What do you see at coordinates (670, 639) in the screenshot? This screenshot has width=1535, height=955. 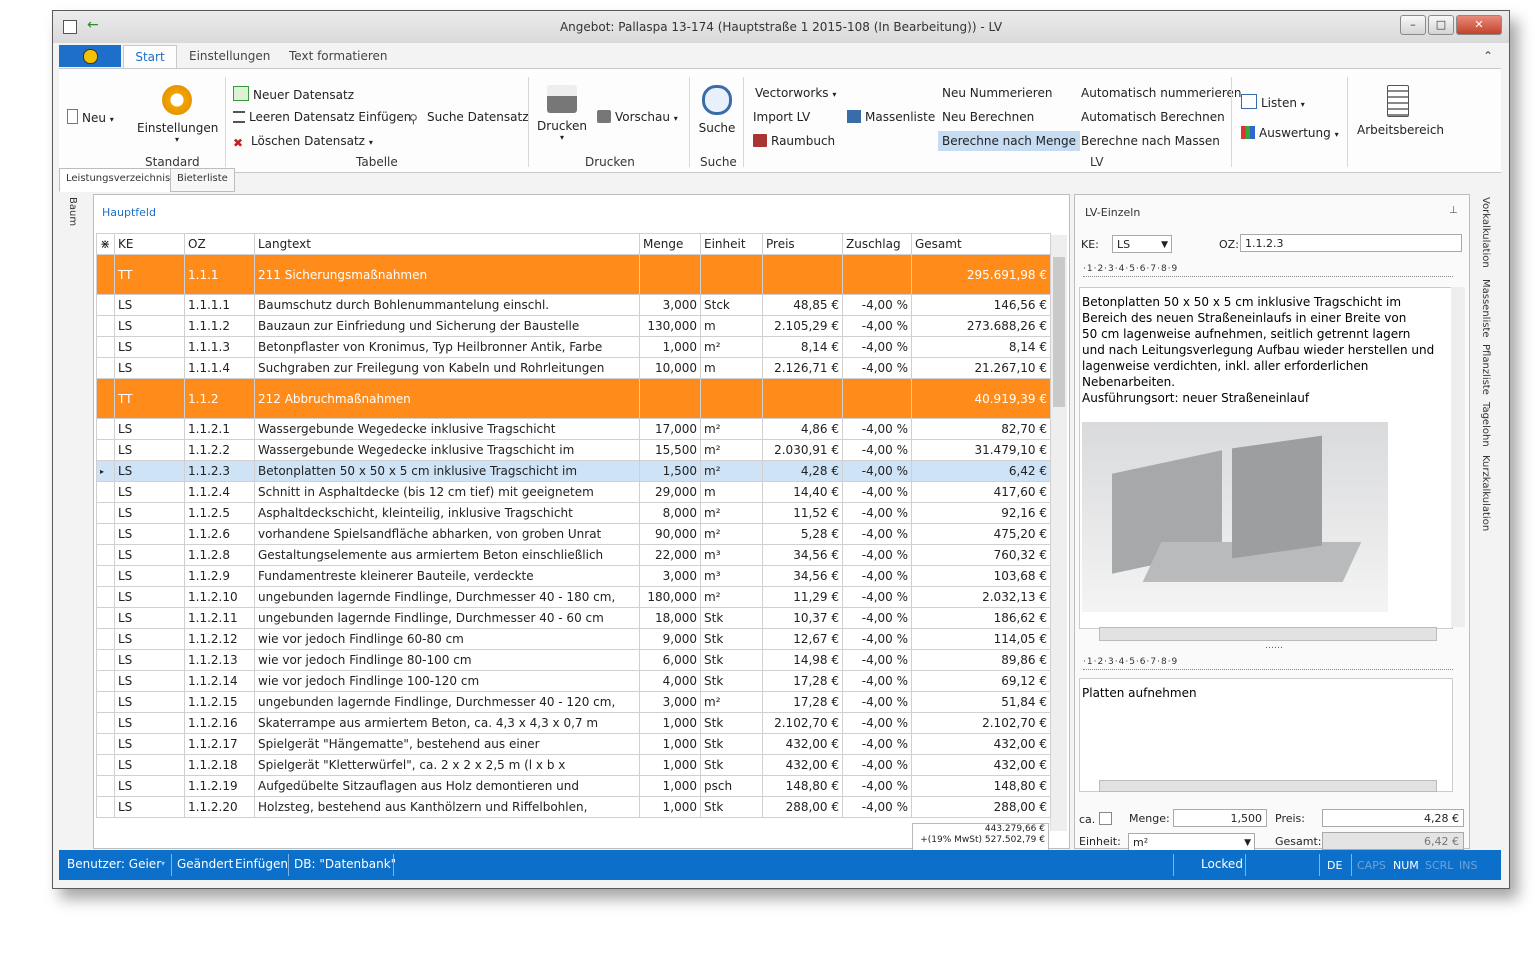 I see `cell-menge: 9,000` at bounding box center [670, 639].